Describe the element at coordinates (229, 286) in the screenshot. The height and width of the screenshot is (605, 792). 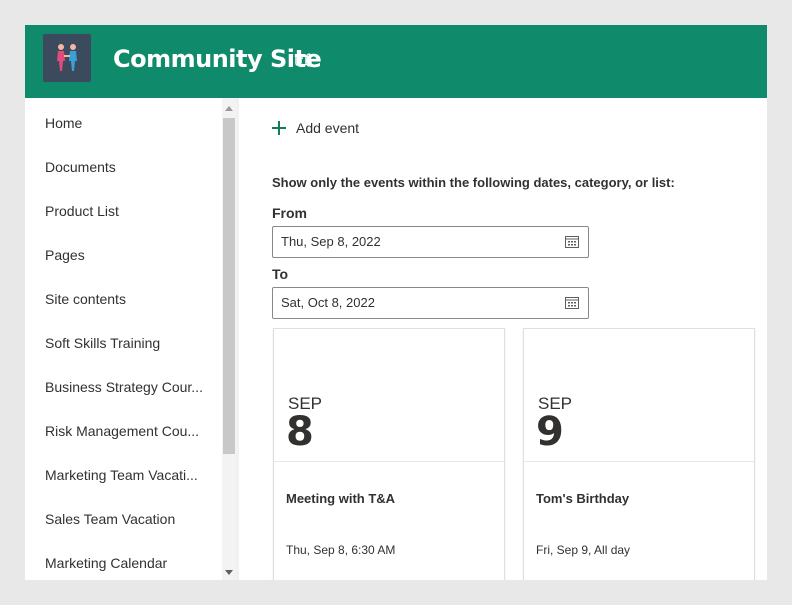
I see `scrollbar-thumb` at that location.